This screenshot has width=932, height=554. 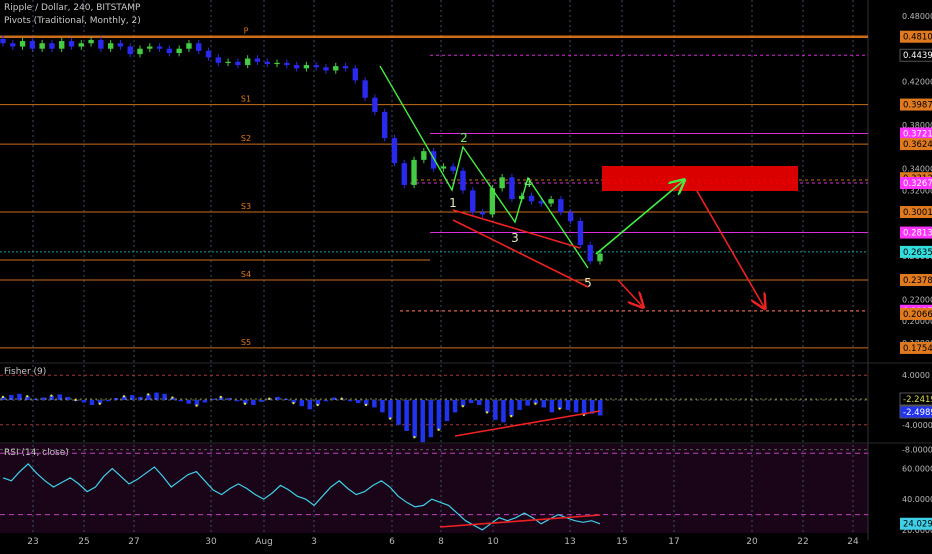 What do you see at coordinates (453, 203) in the screenshot?
I see `wave-label-1: 1` at bounding box center [453, 203].